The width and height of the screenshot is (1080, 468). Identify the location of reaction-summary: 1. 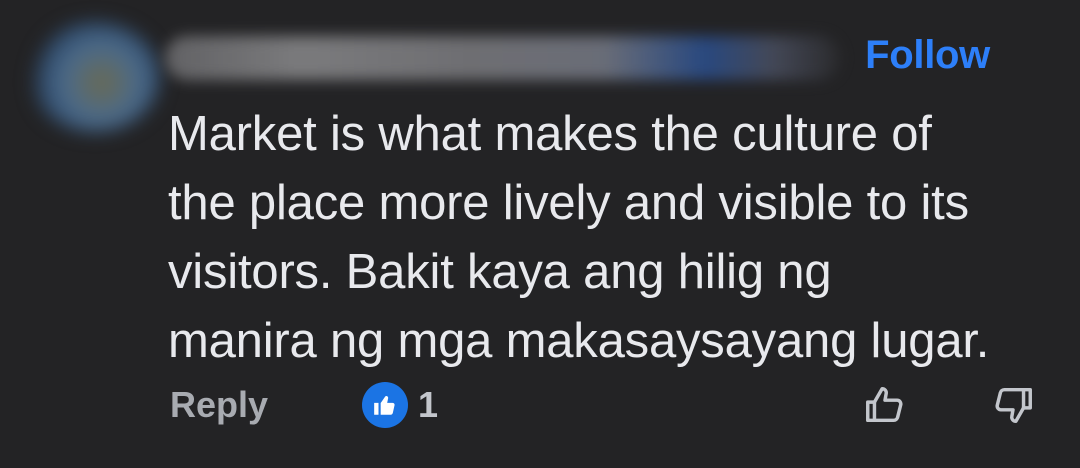
(400, 405).